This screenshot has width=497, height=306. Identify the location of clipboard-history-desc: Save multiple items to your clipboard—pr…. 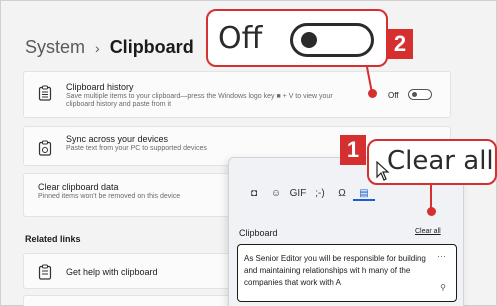
(199, 100).